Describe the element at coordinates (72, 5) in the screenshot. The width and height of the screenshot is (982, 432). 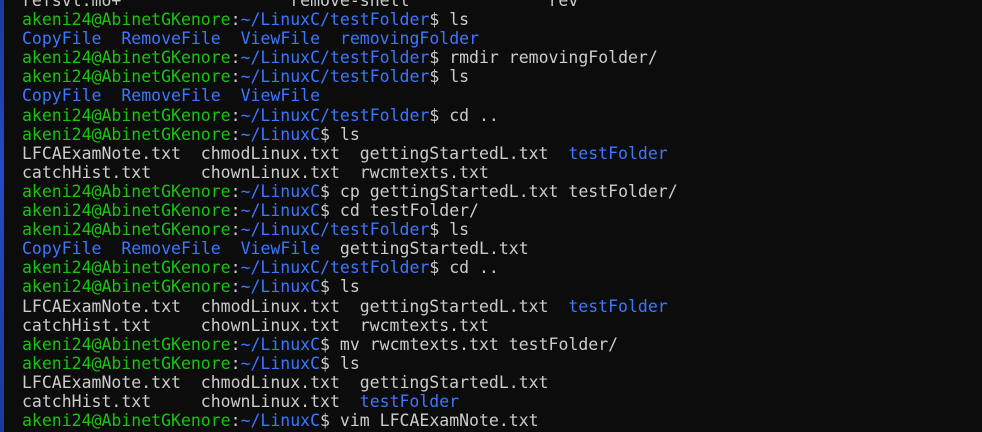
I see `output-text: refsvl.mo+` at that location.